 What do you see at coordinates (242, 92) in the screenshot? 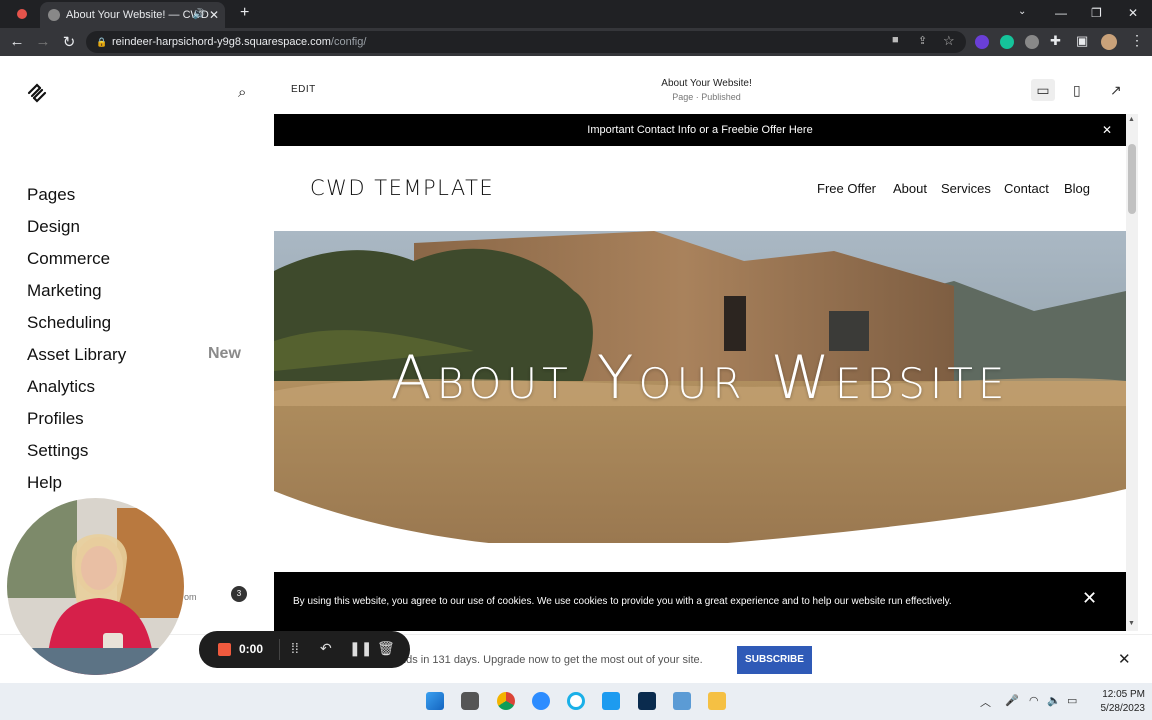
I see `search-icon: ⌕` at bounding box center [242, 92].